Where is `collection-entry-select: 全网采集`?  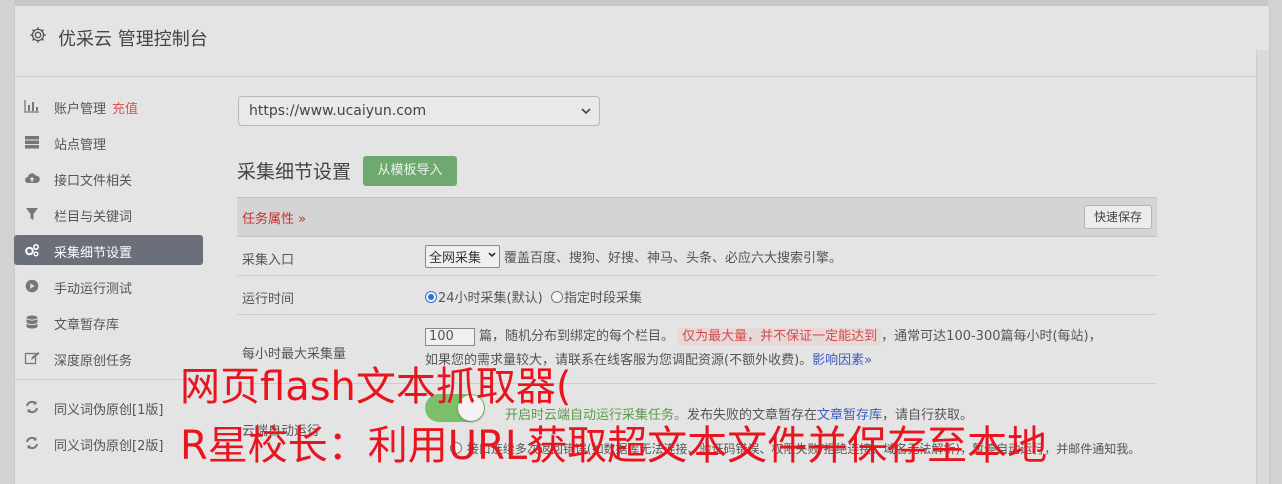
collection-entry-select: 全网采集 is located at coordinates (463, 256).